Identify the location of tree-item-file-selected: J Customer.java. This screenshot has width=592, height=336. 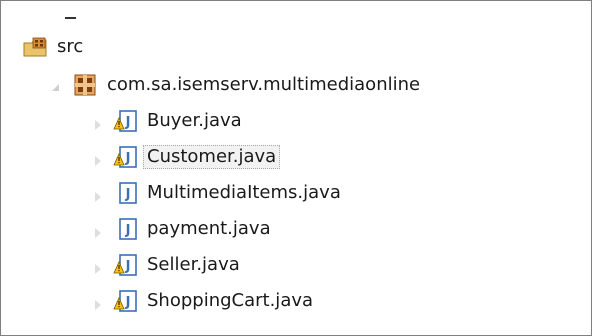
(197, 157).